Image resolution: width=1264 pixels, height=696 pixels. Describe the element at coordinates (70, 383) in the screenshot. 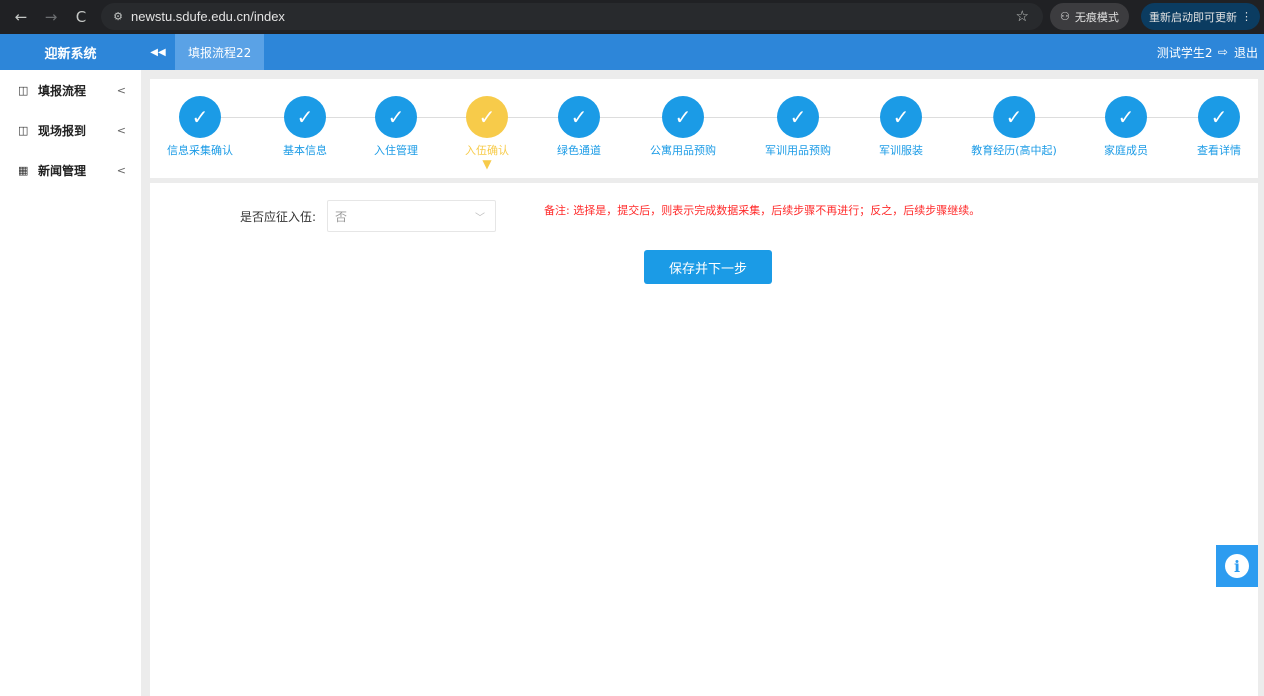

I see `sidebar: ◫ 填报流程 < ◫ 现场报到 < ▦ 新闻管理 <` at that location.